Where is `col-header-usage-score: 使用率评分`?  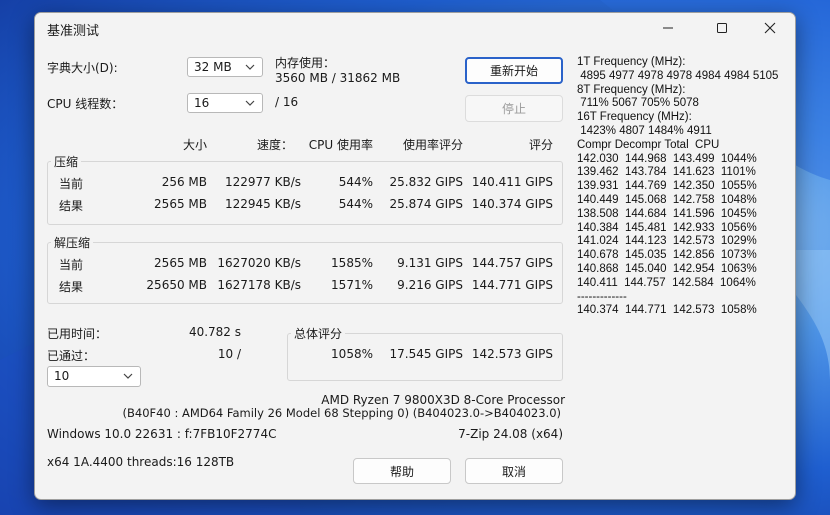
col-header-usage-score: 使用率评分 is located at coordinates (432, 145).